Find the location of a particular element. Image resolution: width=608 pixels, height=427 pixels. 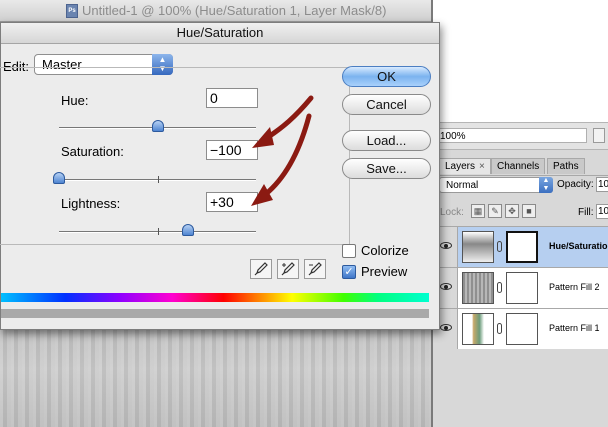

lock-transparency-icon: ▦ is located at coordinates (478, 211).